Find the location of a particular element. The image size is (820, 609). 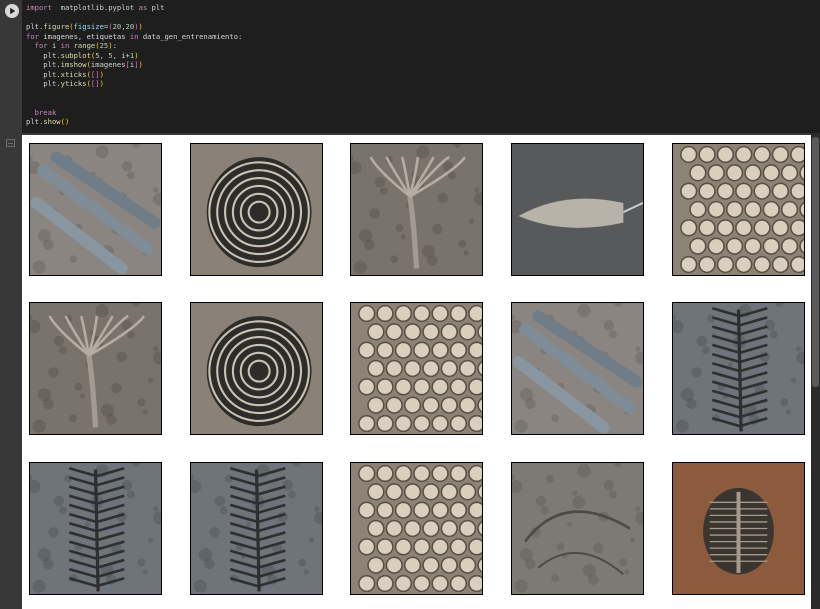

belemnite-fossil-image is located at coordinates (577, 209).